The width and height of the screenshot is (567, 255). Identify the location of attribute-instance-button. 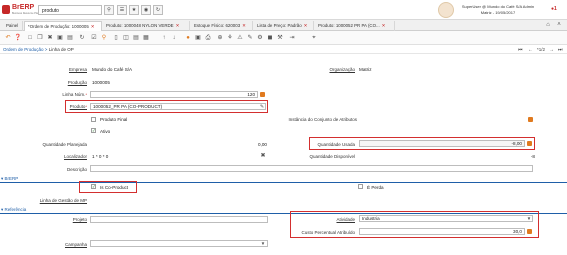
(530, 119).